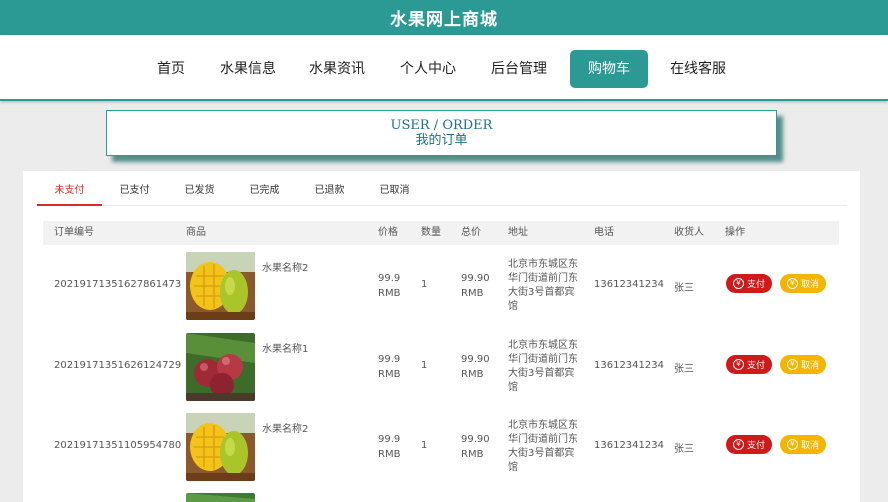 Image resolution: width=888 pixels, height=502 pixels. Describe the element at coordinates (264, 192) in the screenshot. I see `tab-completed: 已完成` at that location.